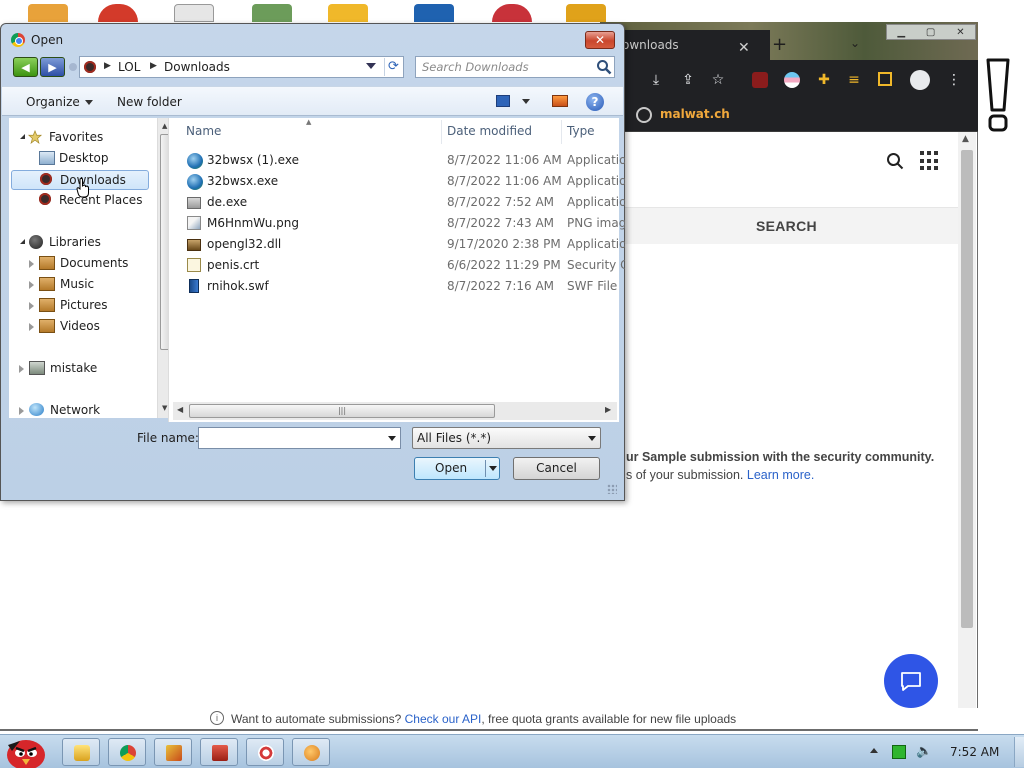 The image size is (1024, 768). Describe the element at coordinates (595, 102) in the screenshot. I see `help-icon: ?` at that location.